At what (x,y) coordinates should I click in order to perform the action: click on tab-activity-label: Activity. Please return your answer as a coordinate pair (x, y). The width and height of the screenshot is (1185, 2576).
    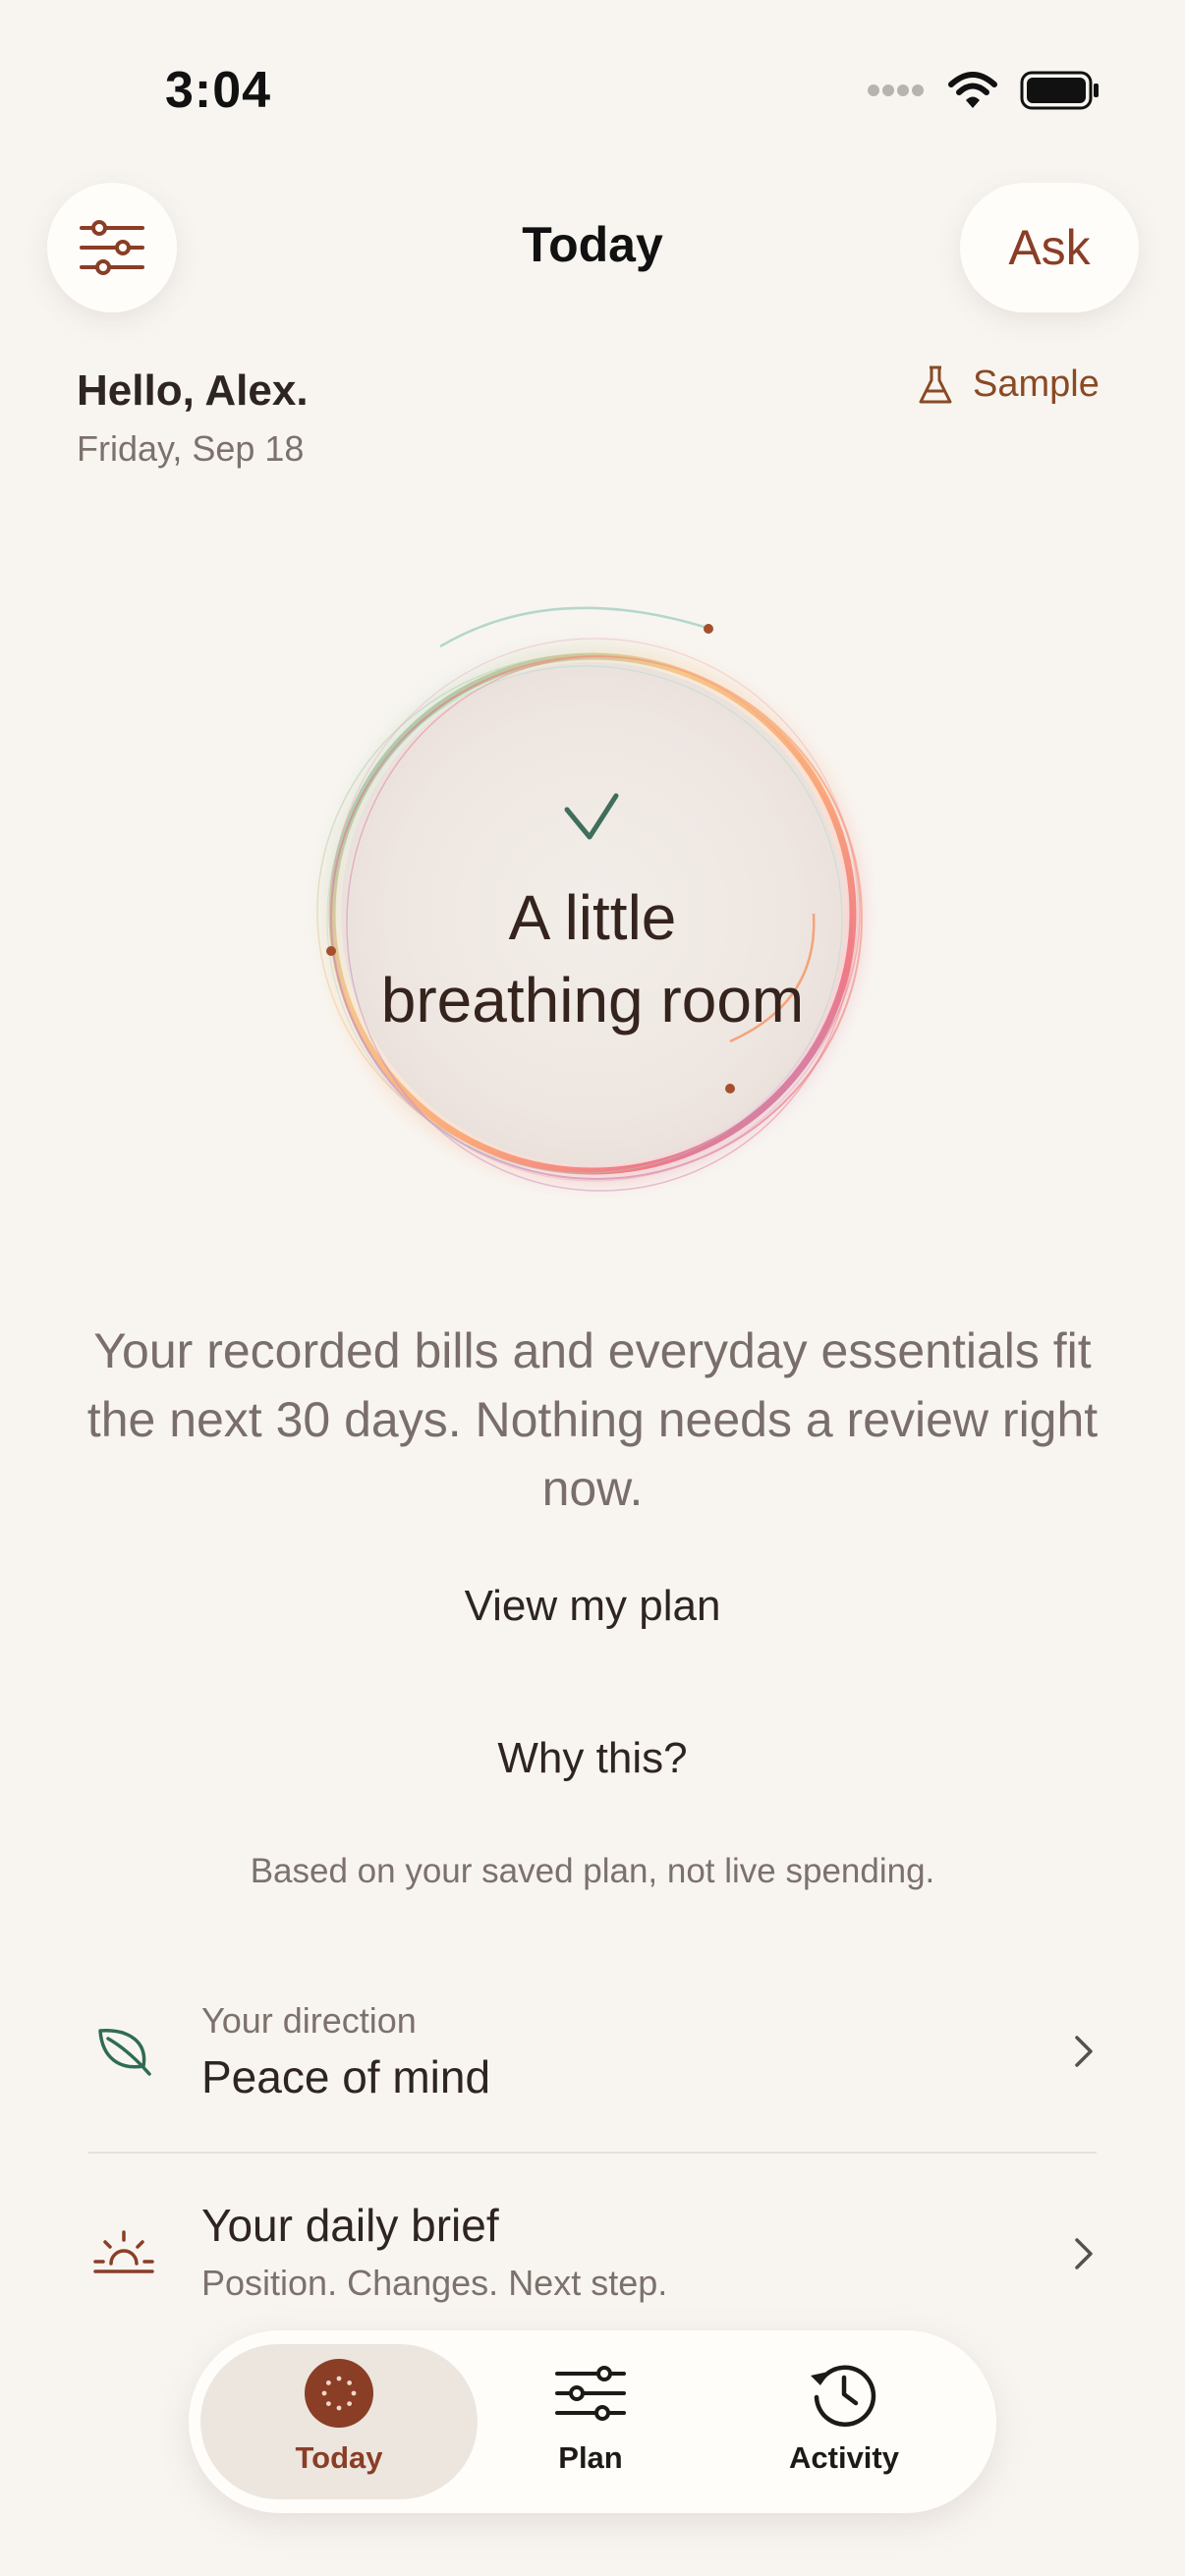
    Looking at the image, I should click on (844, 2457).